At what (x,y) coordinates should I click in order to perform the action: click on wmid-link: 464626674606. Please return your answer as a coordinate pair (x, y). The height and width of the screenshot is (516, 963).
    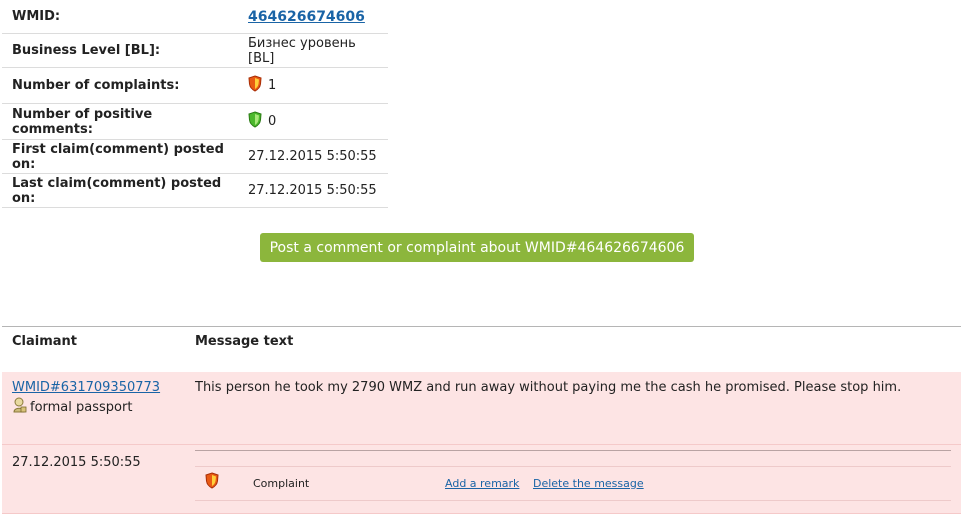
    Looking at the image, I should click on (306, 17).